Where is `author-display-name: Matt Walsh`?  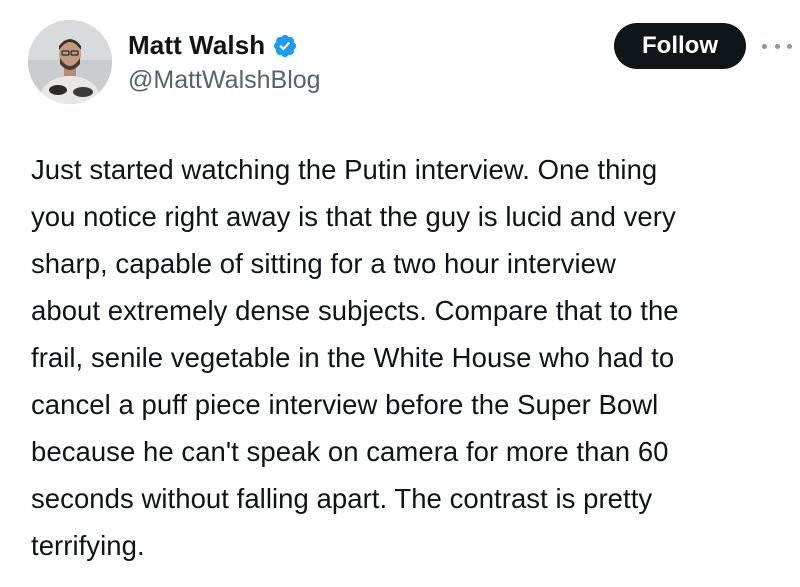 author-display-name: Matt Walsh is located at coordinates (196, 45).